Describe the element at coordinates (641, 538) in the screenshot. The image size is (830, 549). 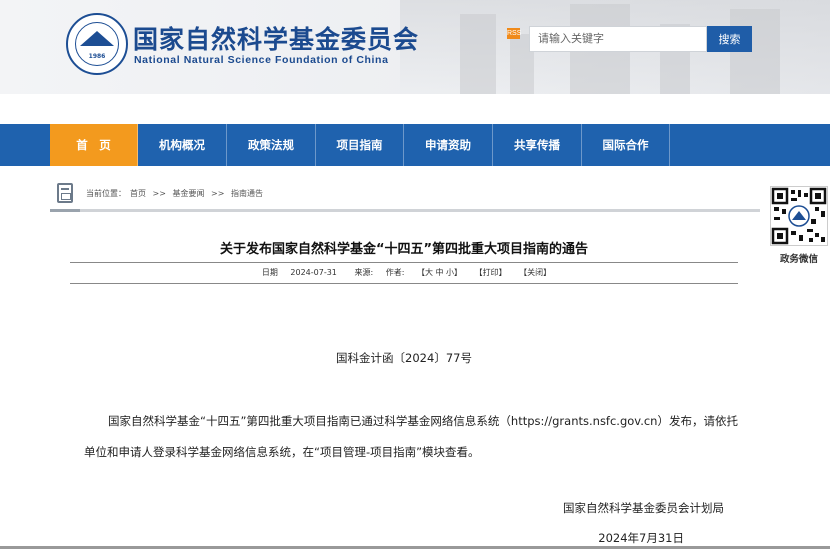
I see `article-sign-date: 2024年7月31日` at that location.